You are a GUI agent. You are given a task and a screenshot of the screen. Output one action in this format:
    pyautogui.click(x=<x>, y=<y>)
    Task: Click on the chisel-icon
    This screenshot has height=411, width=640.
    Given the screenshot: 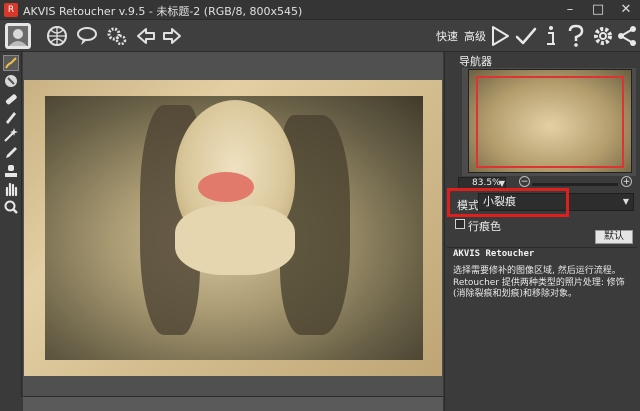 What is the action you would take?
    pyautogui.click(x=11, y=117)
    